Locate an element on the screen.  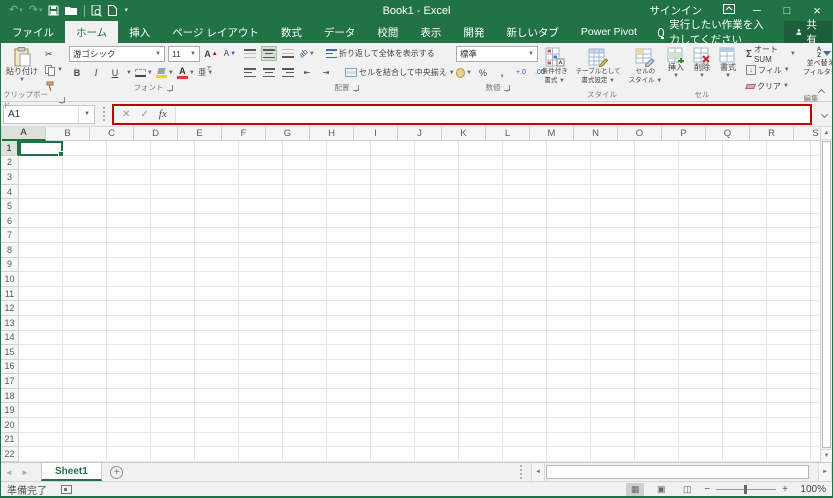
cell-O6 is located at coordinates (657, 221).